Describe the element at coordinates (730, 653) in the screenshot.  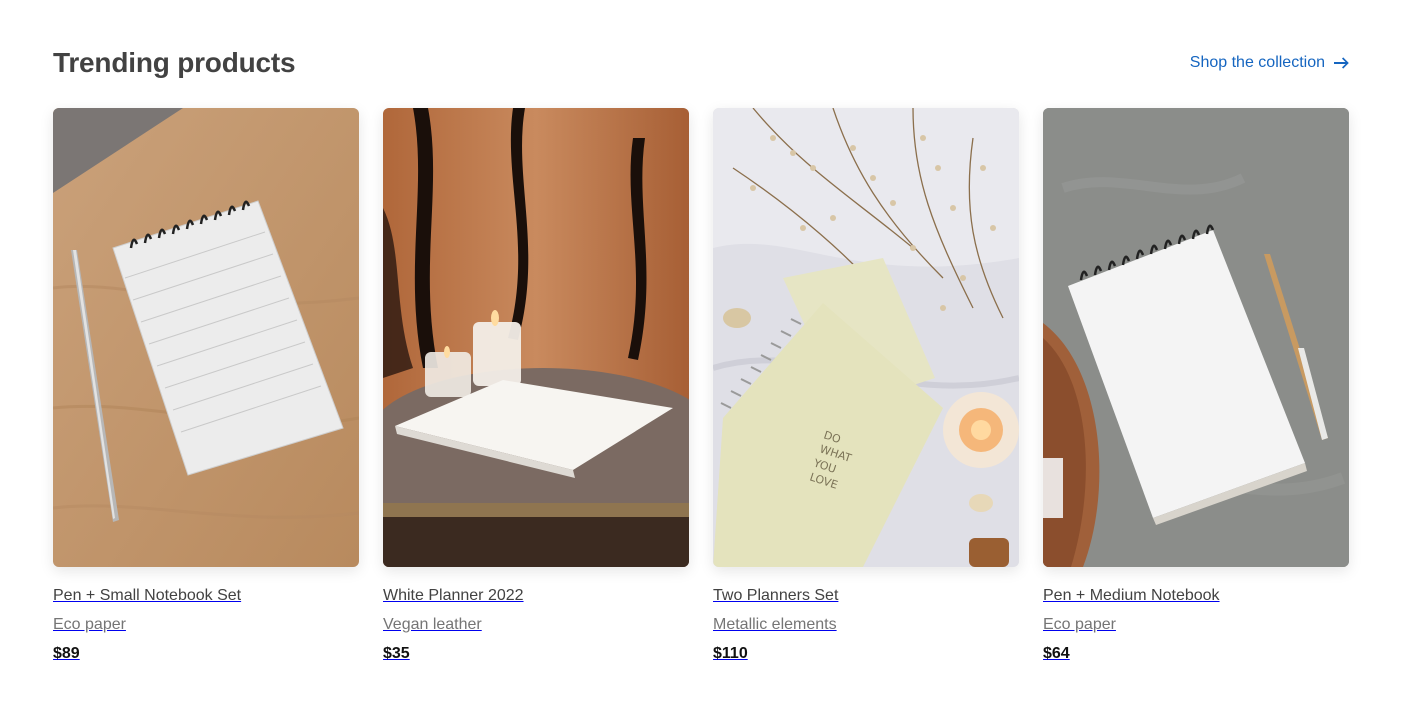
I see `product-price: $110` at that location.